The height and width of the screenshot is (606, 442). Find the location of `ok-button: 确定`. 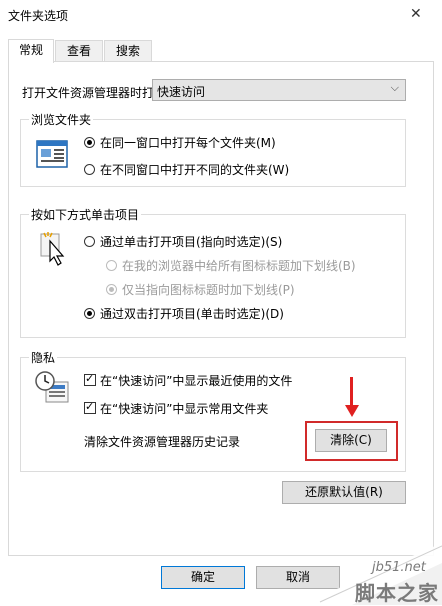

ok-button: 确定 is located at coordinates (203, 577).